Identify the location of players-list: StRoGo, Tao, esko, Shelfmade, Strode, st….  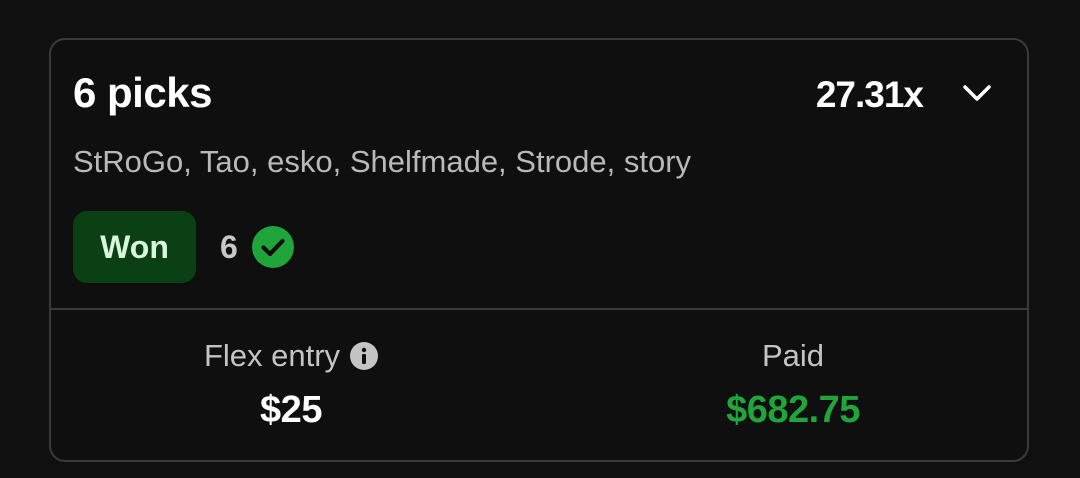
(382, 161).